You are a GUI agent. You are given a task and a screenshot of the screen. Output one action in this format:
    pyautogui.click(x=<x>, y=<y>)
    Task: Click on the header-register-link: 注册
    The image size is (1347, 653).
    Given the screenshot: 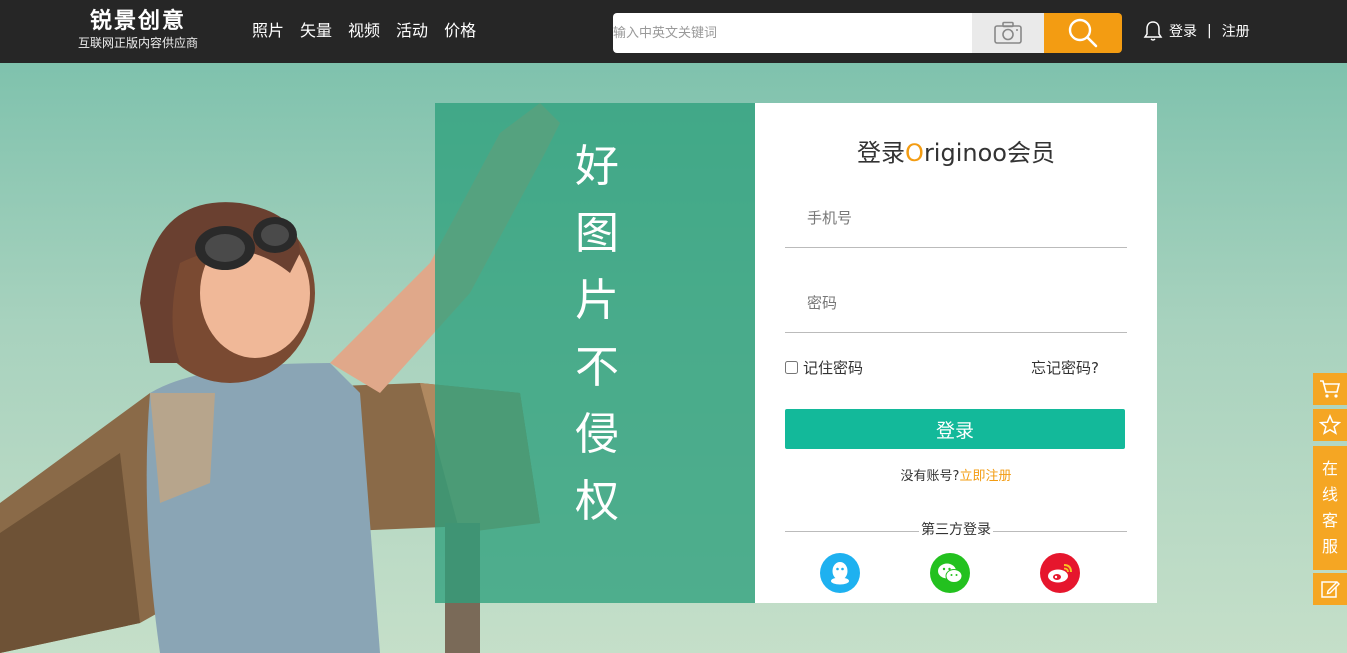 What is the action you would take?
    pyautogui.click(x=1236, y=31)
    